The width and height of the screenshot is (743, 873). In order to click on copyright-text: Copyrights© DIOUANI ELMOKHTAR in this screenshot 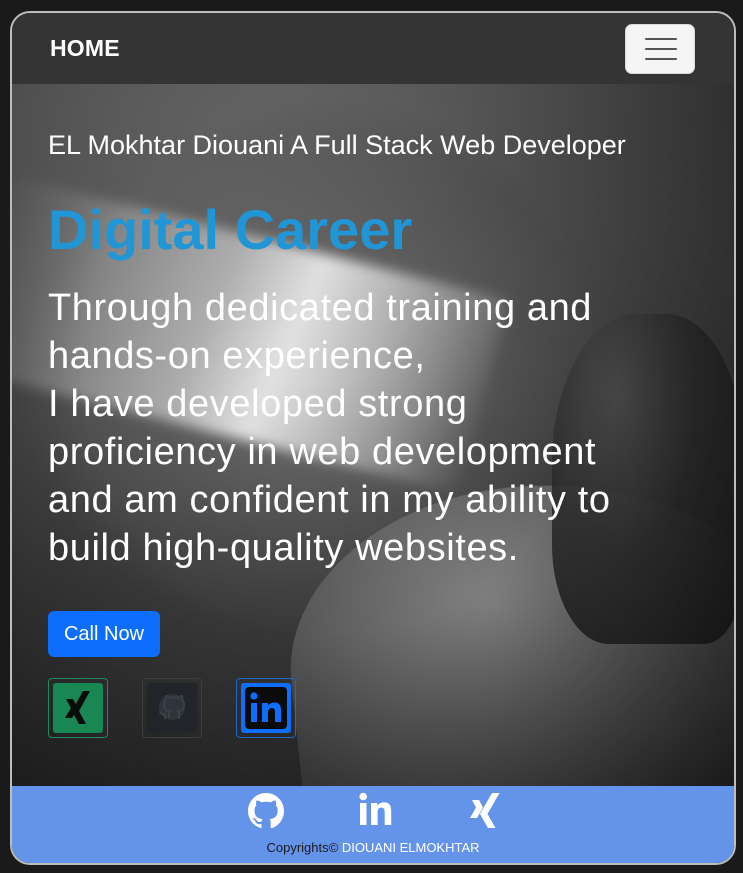, I will do `click(373, 847)`.